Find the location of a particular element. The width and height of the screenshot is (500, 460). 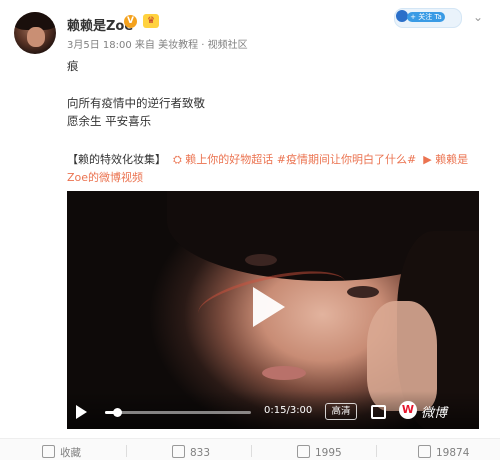

progress-bar is located at coordinates (178, 412).